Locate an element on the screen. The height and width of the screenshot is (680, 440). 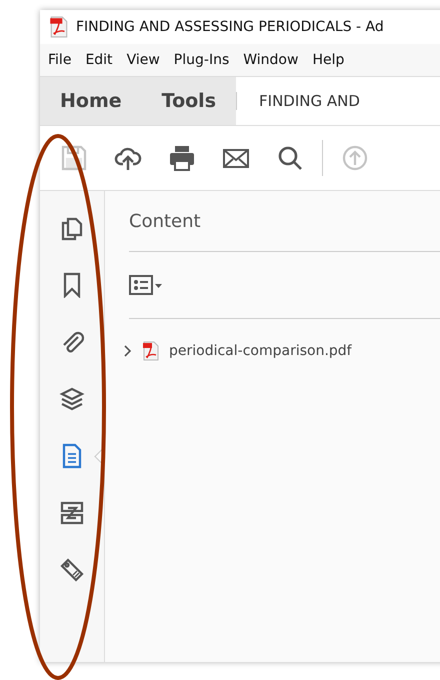
menu-item: Edit is located at coordinates (99, 60).